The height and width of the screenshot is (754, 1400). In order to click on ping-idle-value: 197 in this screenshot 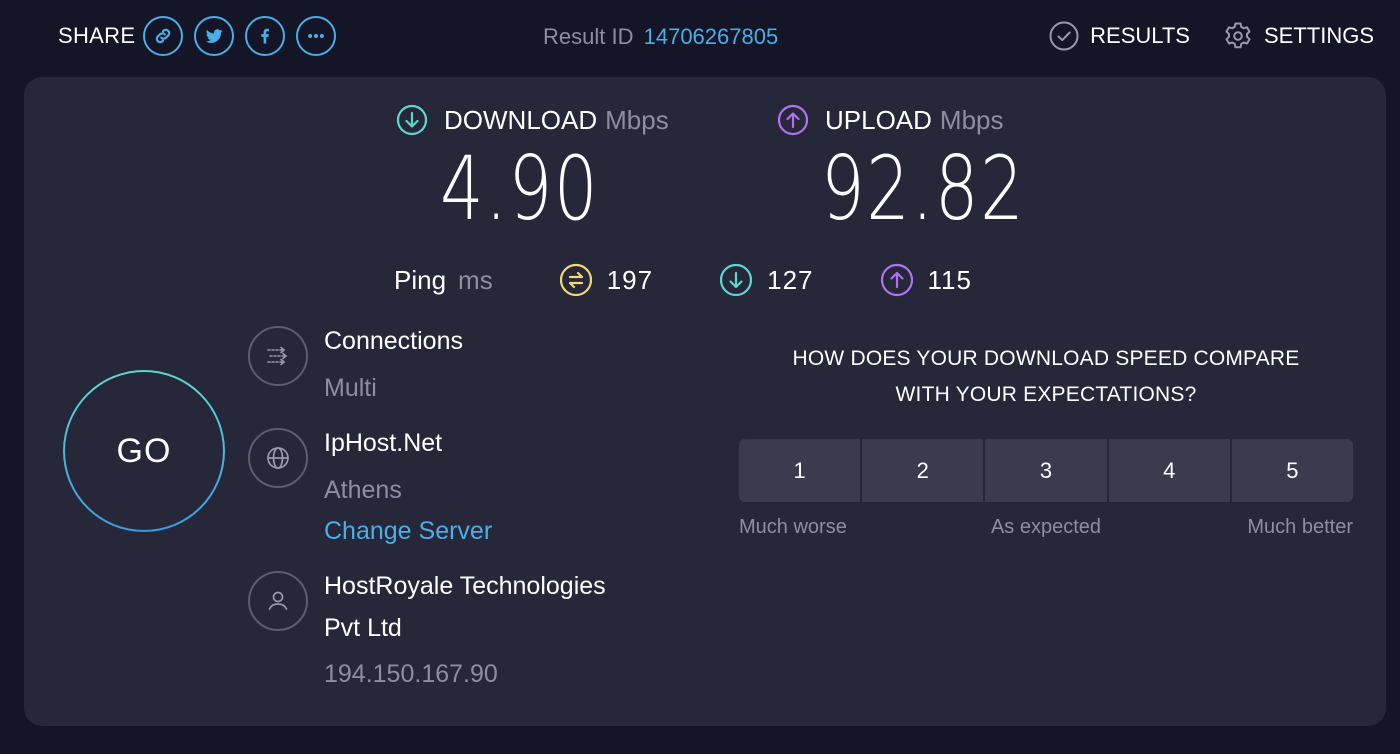, I will do `click(630, 279)`.